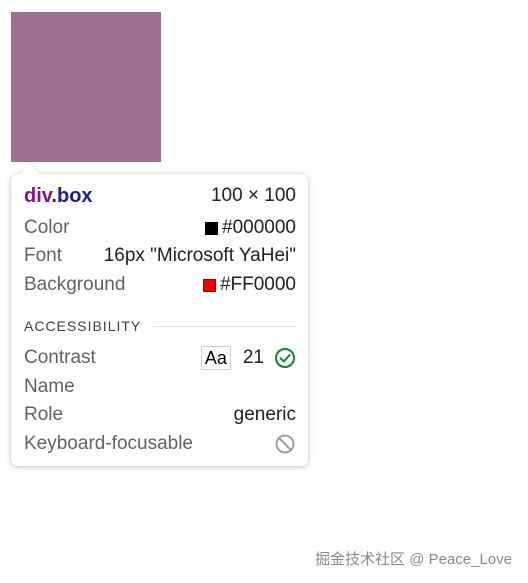 The height and width of the screenshot is (583, 528). Describe the element at coordinates (83, 326) in the screenshot. I see `accessibility-header-label: ACCESSIBILITY` at that location.